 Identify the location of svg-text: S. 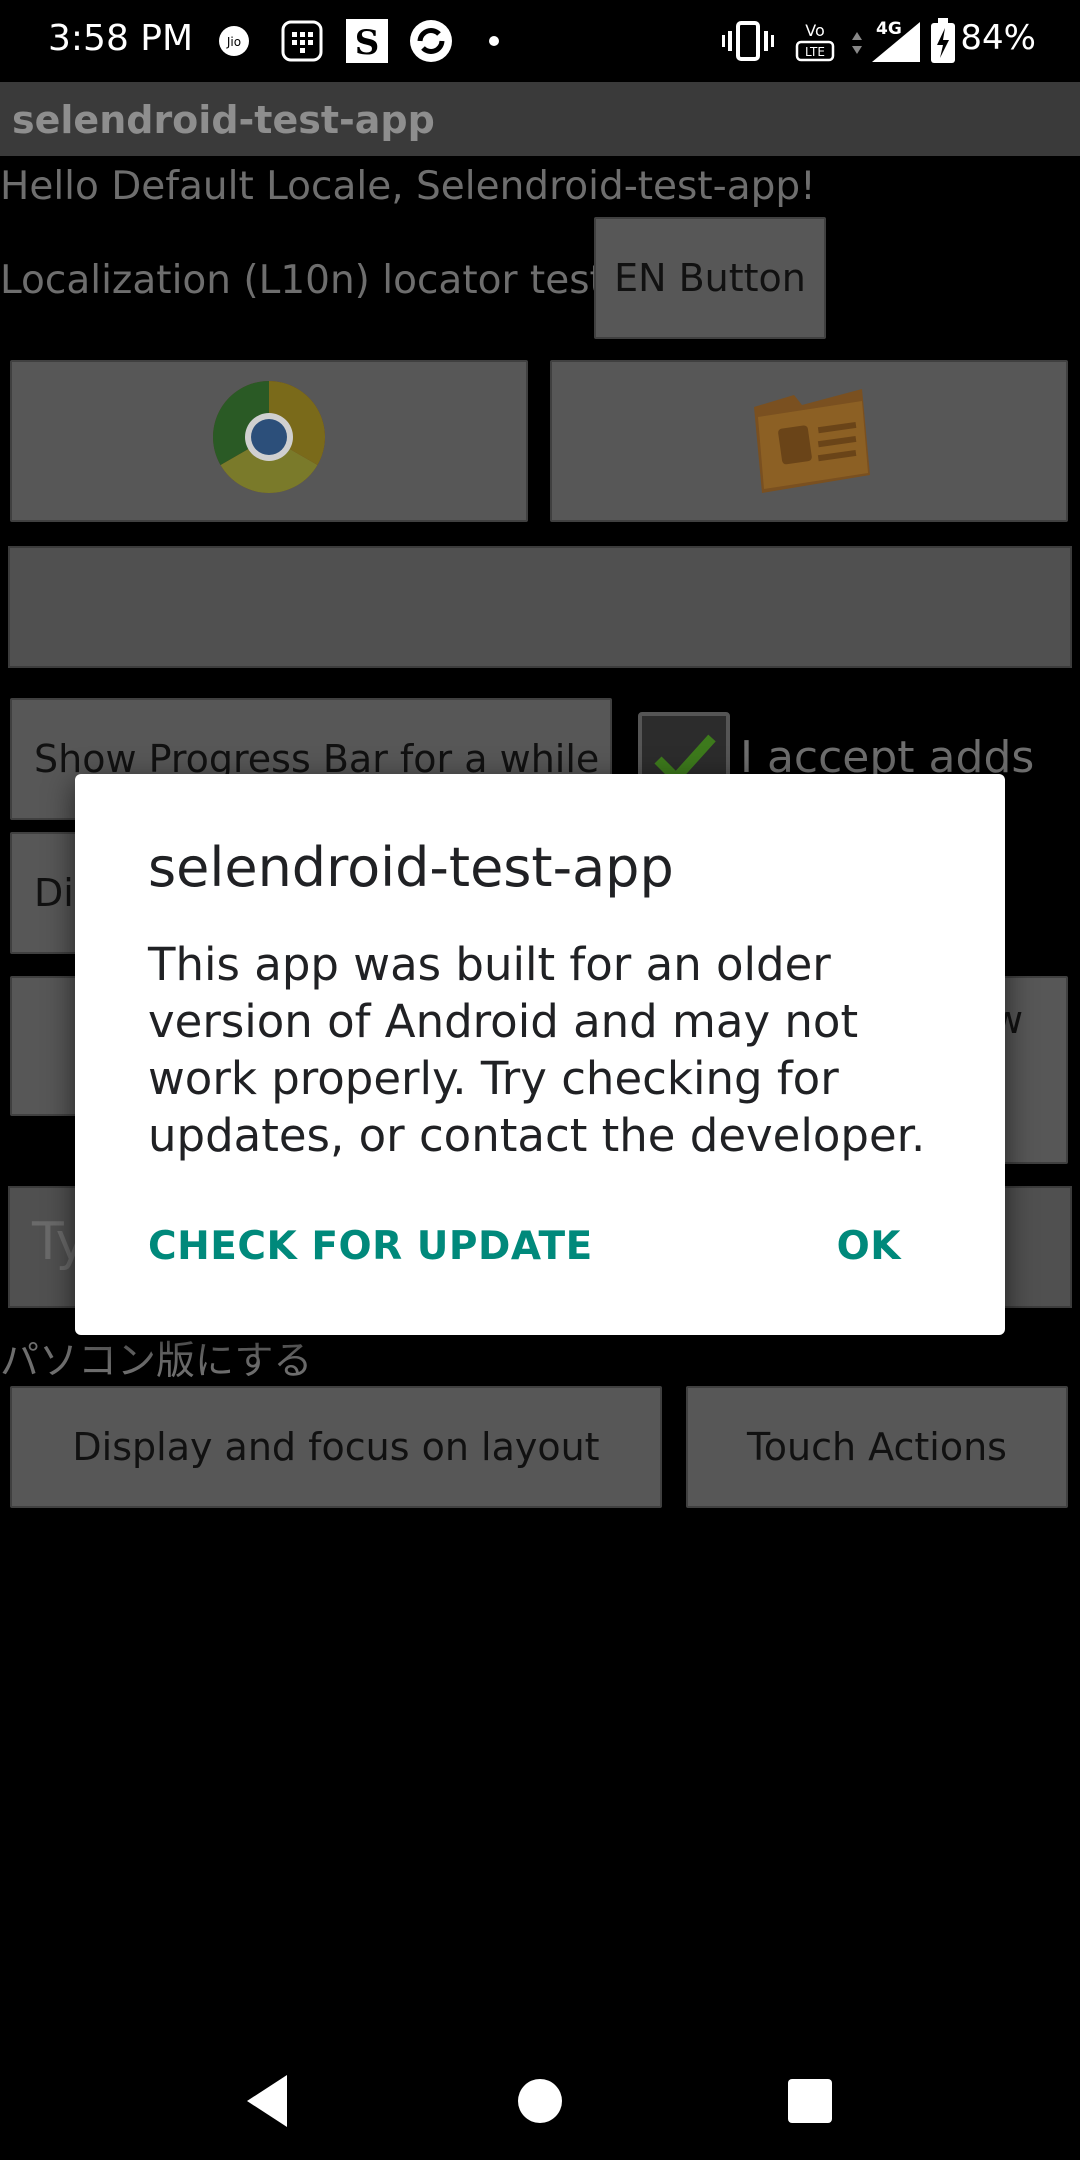
(367, 43).